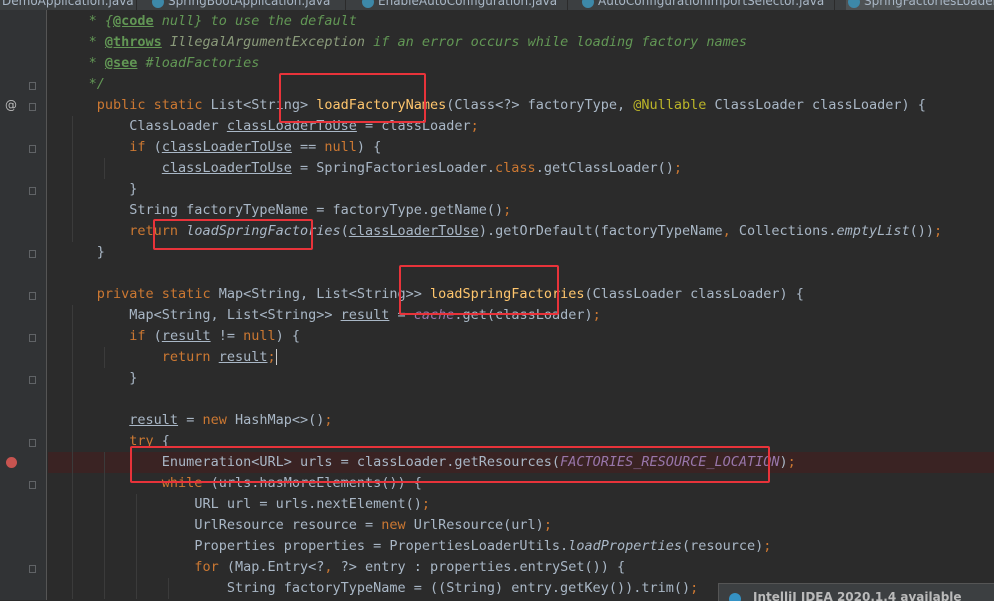 This screenshot has height=601, width=994. I want to click on code-line: if (classLoaderToUse == null) {, so click(521, 147).